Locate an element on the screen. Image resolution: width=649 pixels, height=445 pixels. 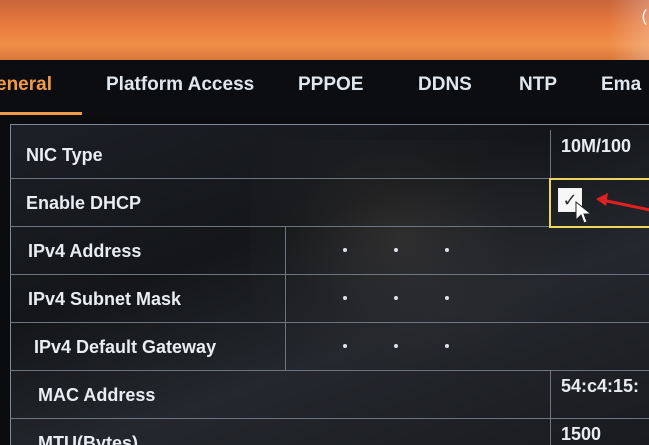
ipv4-address-label: IPv4 Address is located at coordinates (85, 251).